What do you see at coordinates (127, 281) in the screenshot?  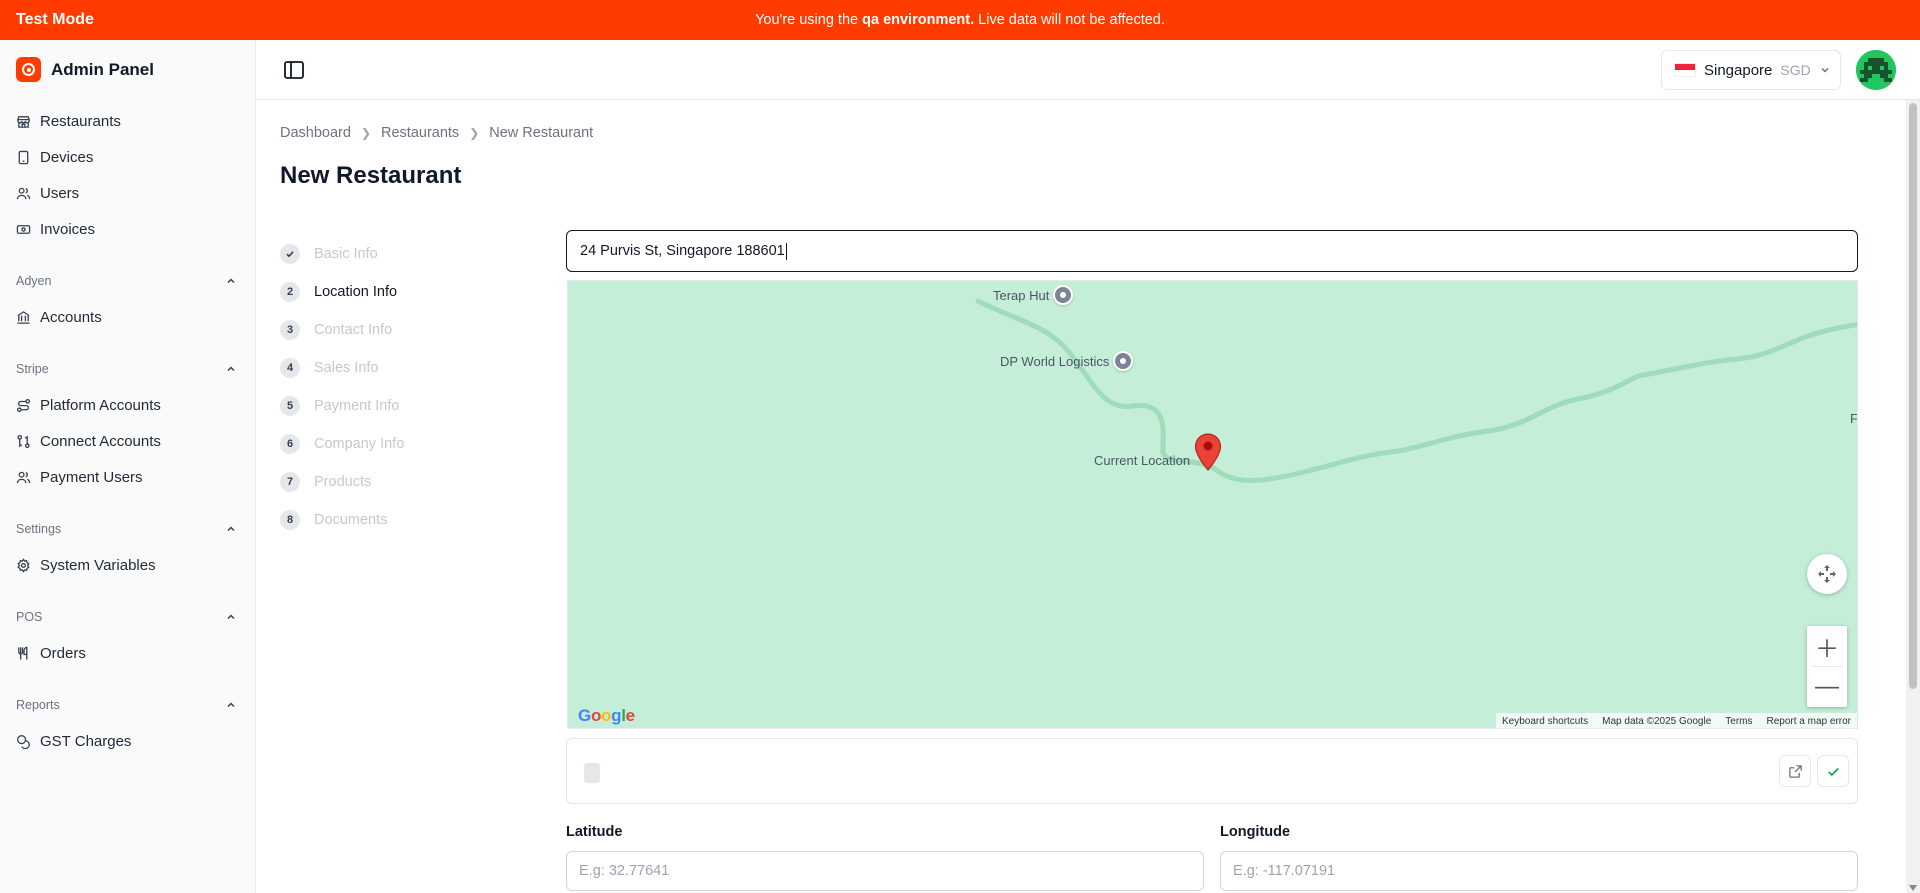 I see `group-header-adyen: Adyen` at bounding box center [127, 281].